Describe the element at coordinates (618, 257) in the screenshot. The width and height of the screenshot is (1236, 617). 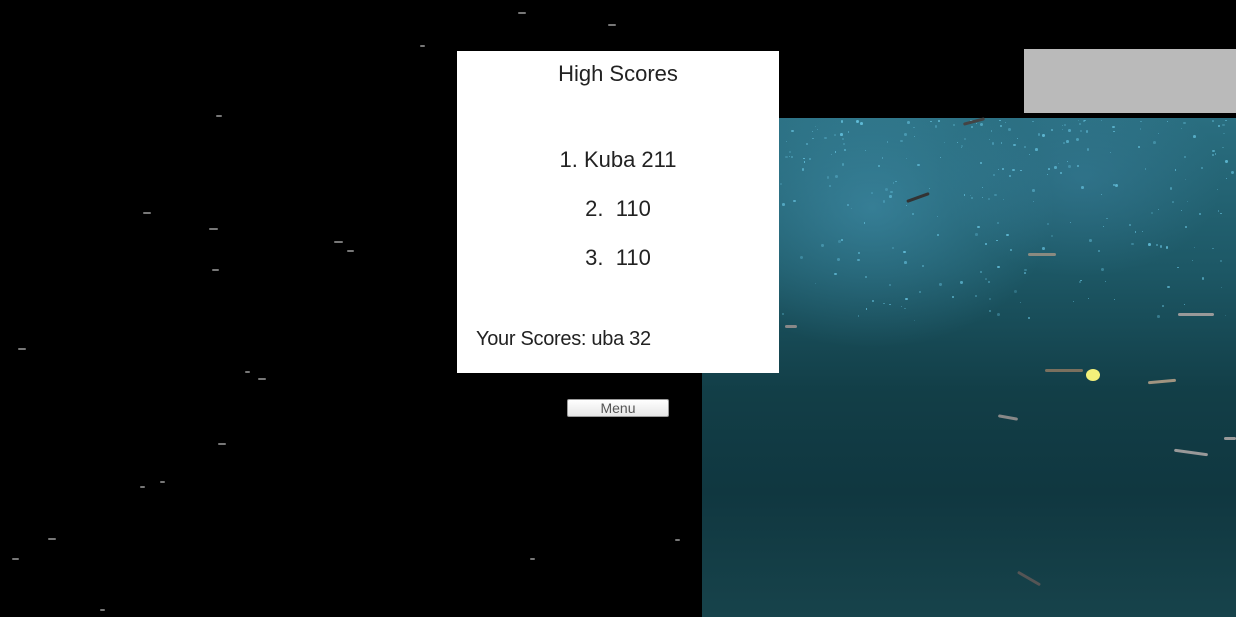
I see `score-row-3: 3. 110` at that location.